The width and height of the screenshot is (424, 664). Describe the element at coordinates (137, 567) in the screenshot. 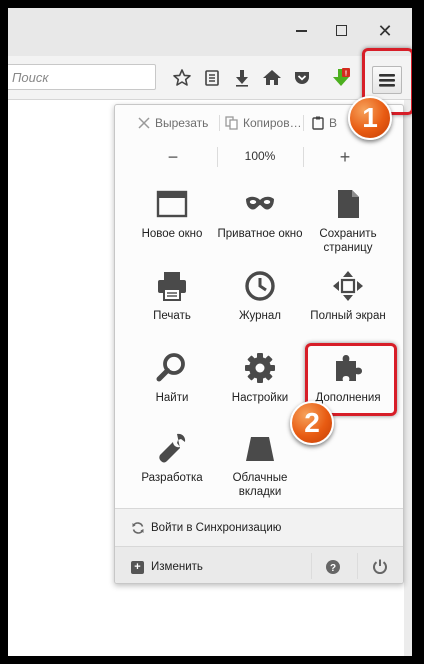

I see `customize-plus-icon: +` at that location.